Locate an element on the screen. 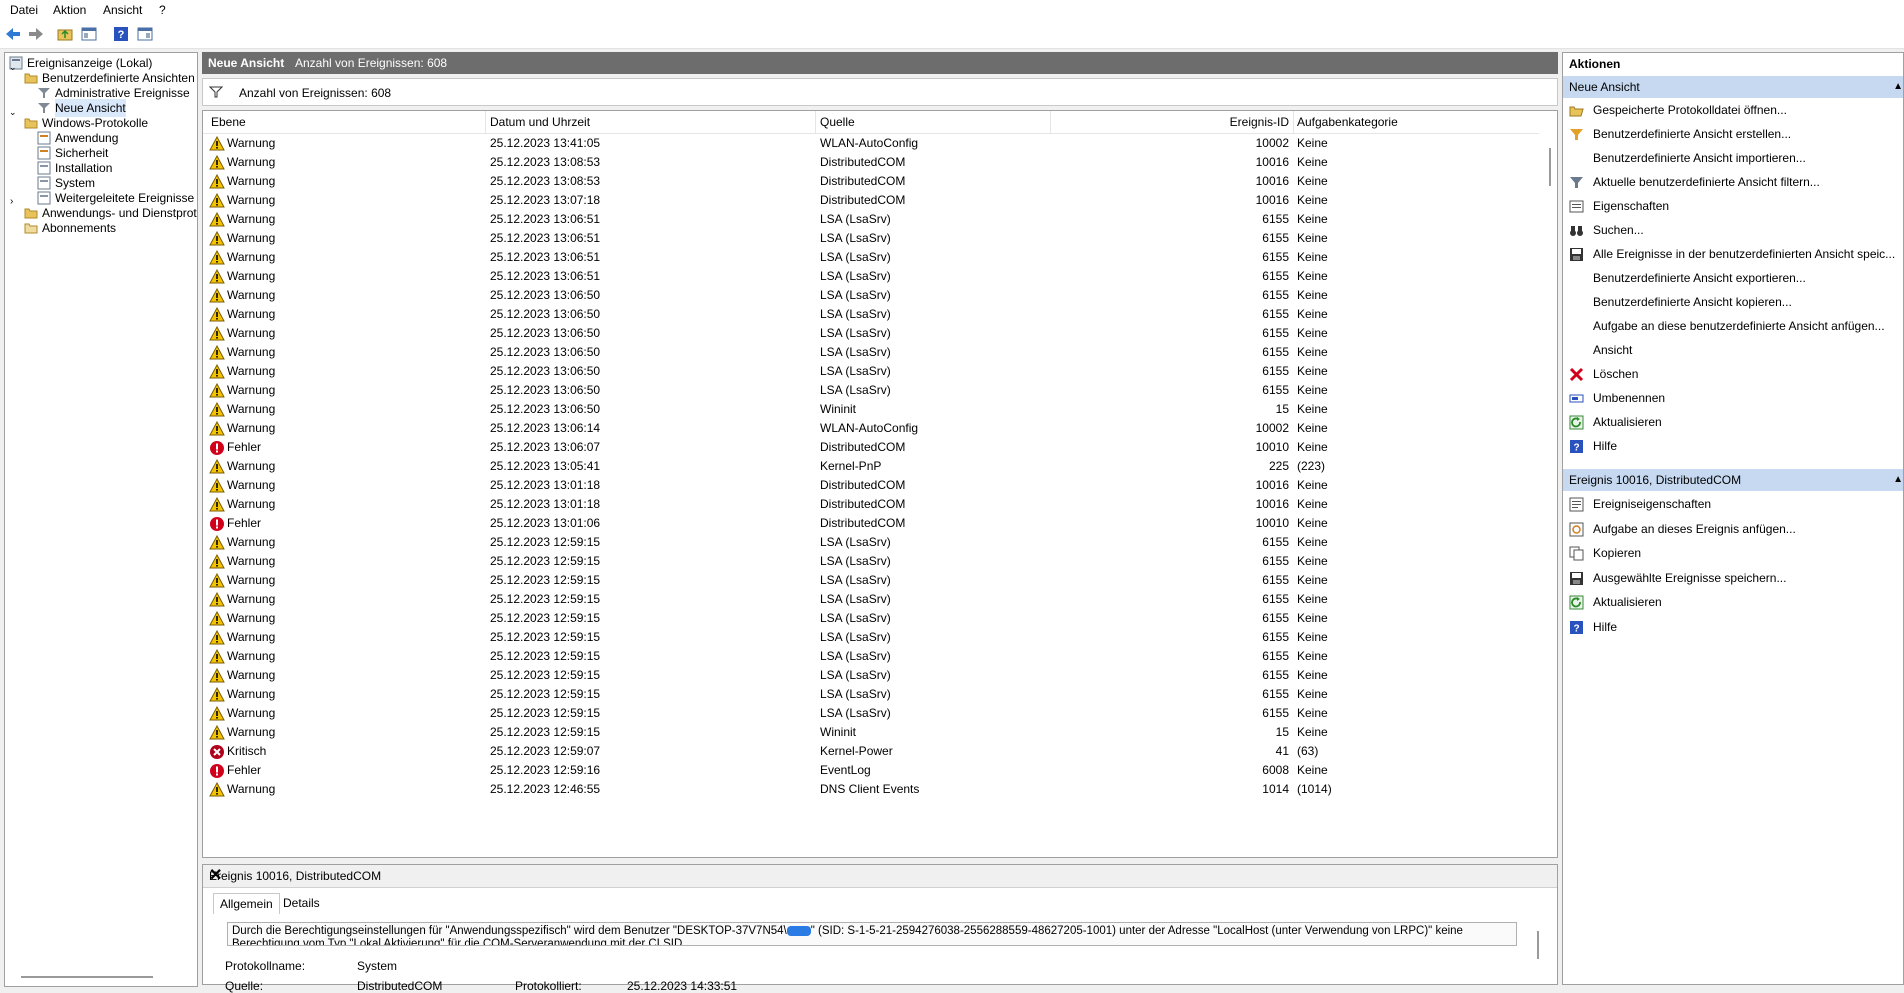 The height and width of the screenshot is (993, 1904). vertical-scrollbar is located at coordinates (1548, 484).